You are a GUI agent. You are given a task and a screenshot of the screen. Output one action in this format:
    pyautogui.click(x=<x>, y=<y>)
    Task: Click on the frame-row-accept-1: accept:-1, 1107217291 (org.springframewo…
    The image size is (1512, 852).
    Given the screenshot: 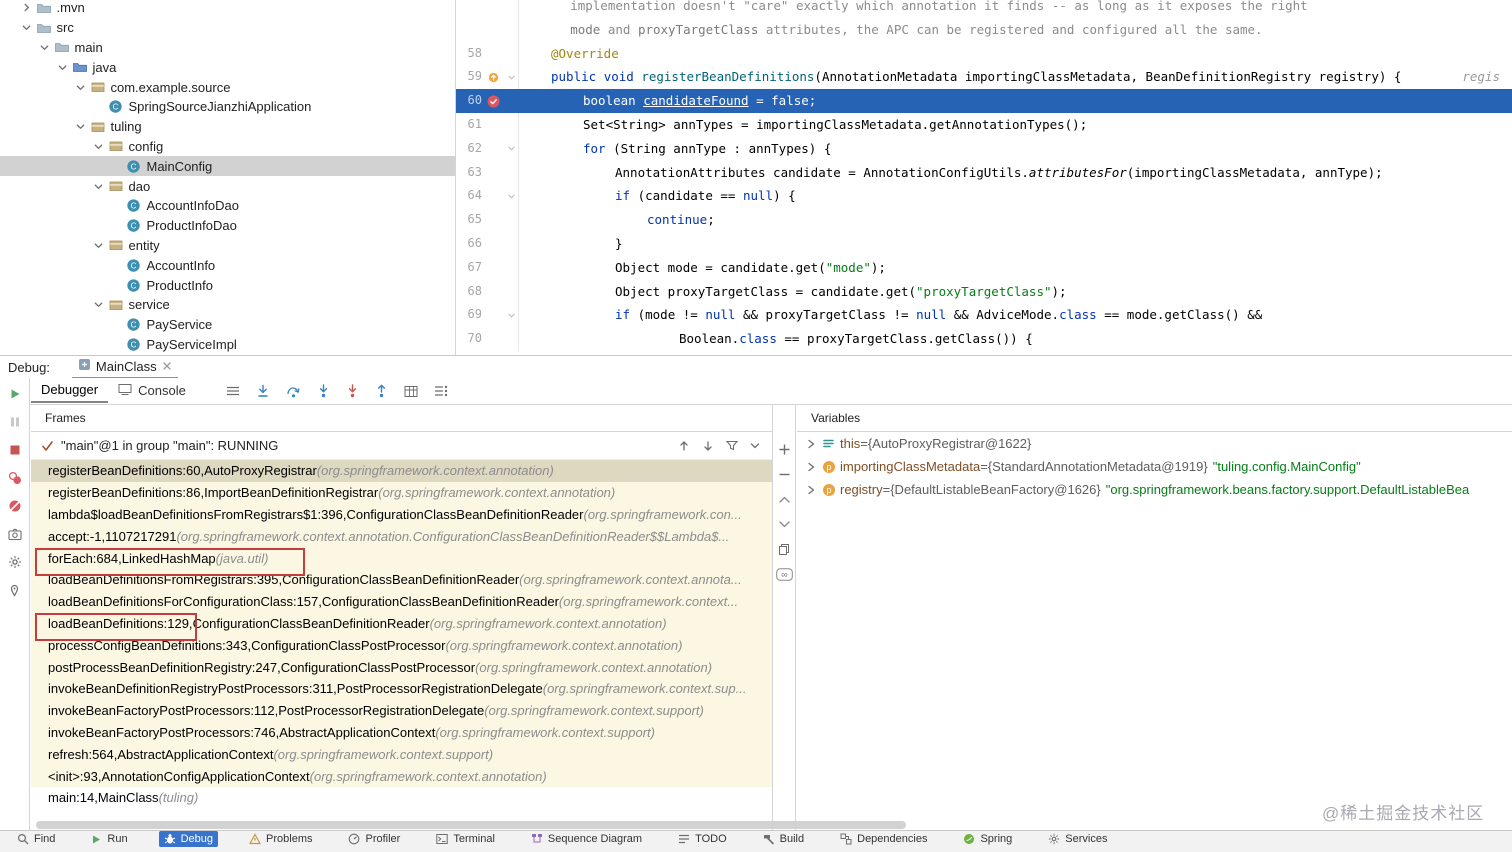 What is the action you would take?
    pyautogui.click(x=401, y=536)
    